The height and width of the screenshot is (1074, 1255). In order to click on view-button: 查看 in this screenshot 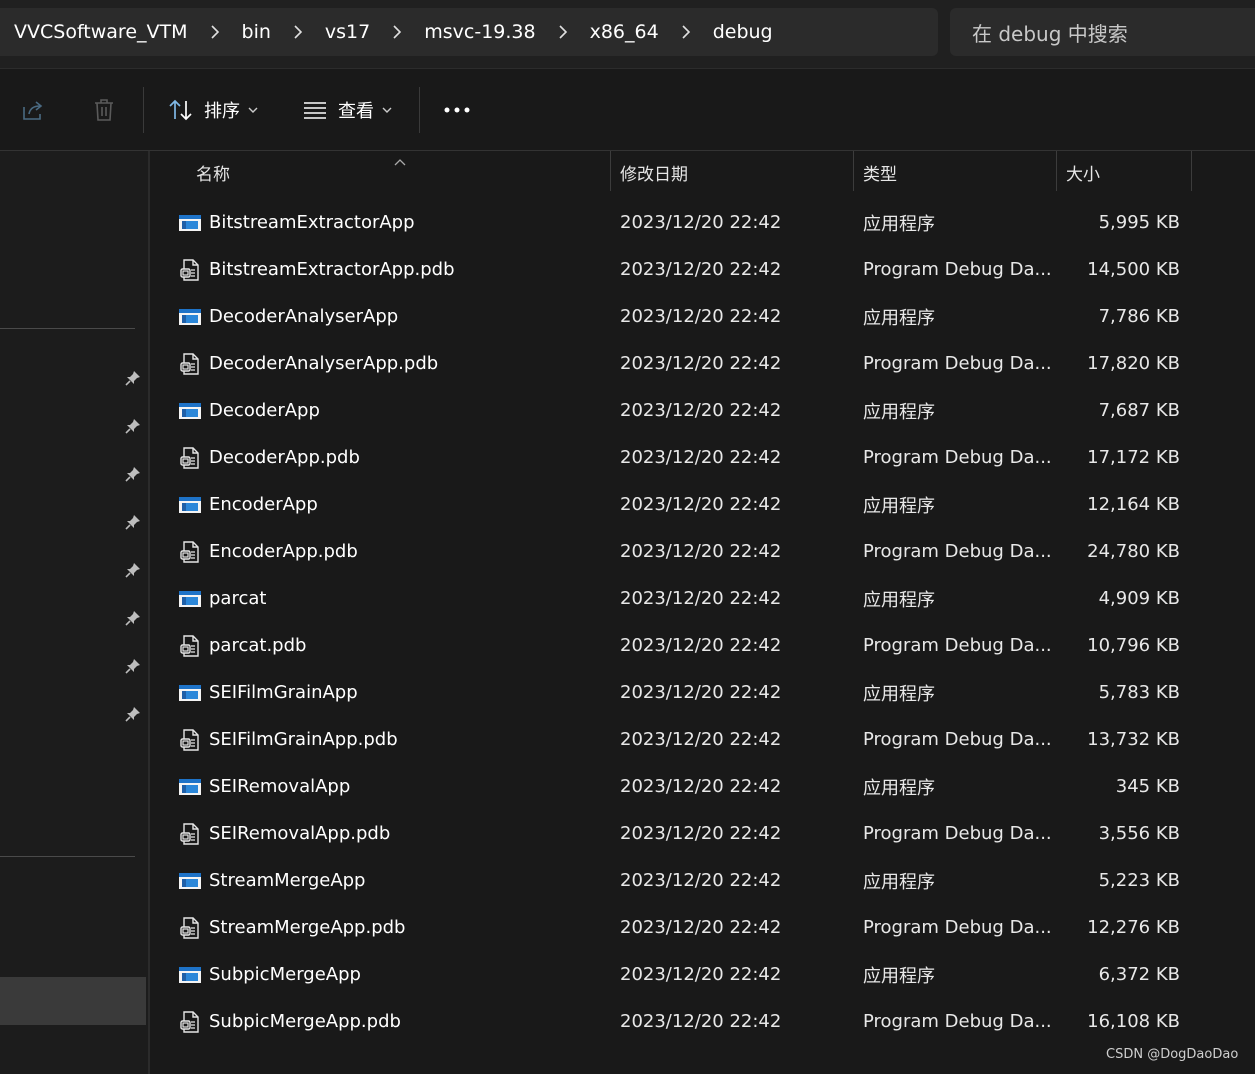, I will do `click(347, 110)`.